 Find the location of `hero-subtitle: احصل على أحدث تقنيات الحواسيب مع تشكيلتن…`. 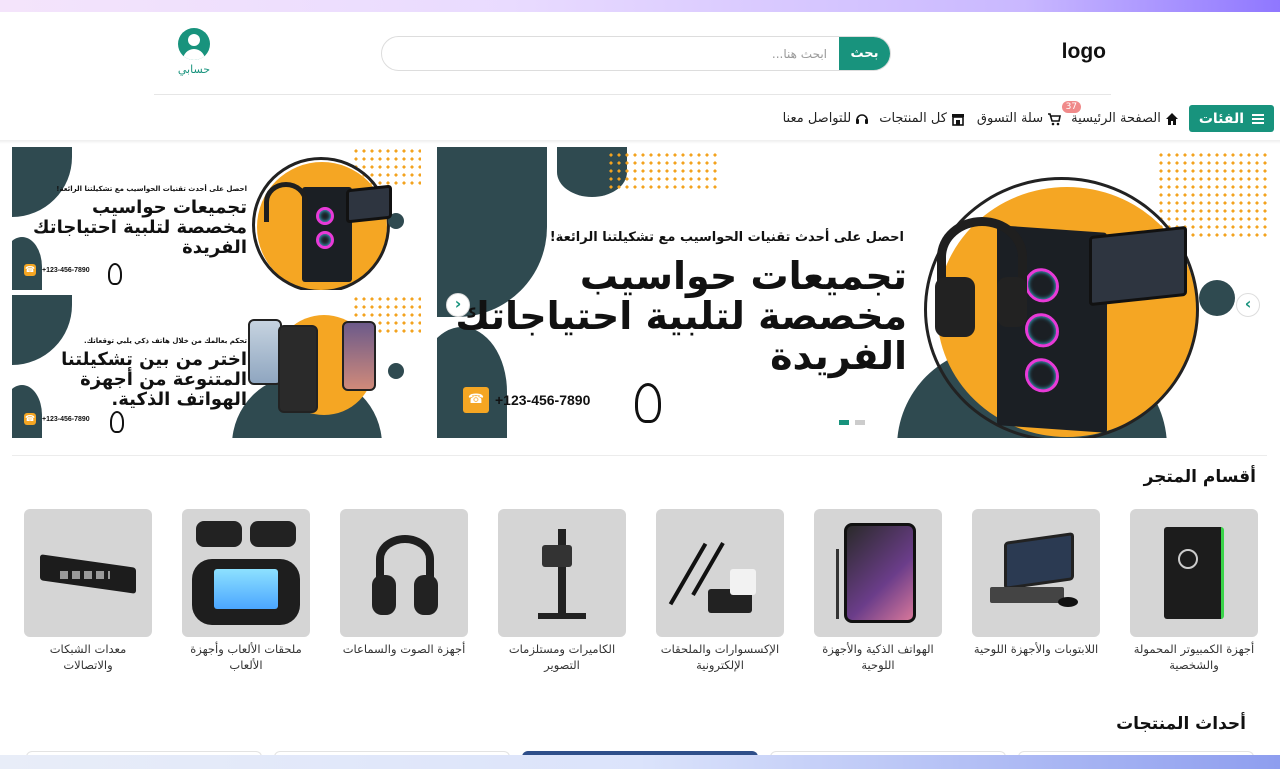

hero-subtitle: احصل على أحدث تقنيات الحواسيب مع تشكيلتن… is located at coordinates (726, 237).